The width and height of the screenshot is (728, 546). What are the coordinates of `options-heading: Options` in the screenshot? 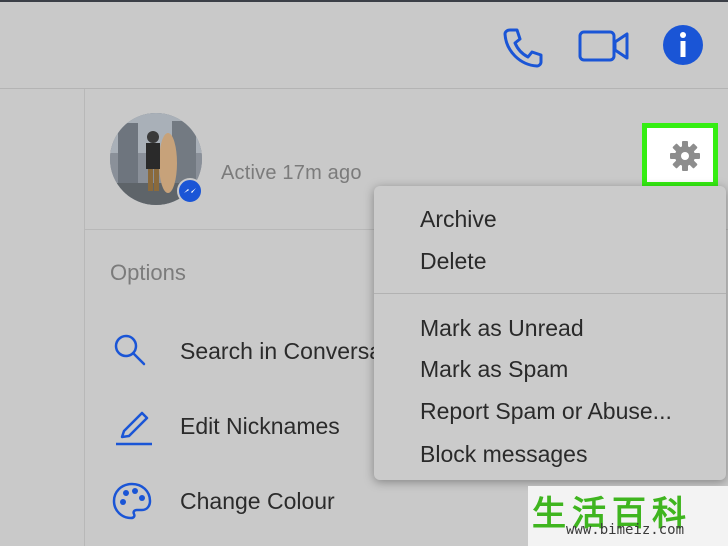 It's located at (148, 272).